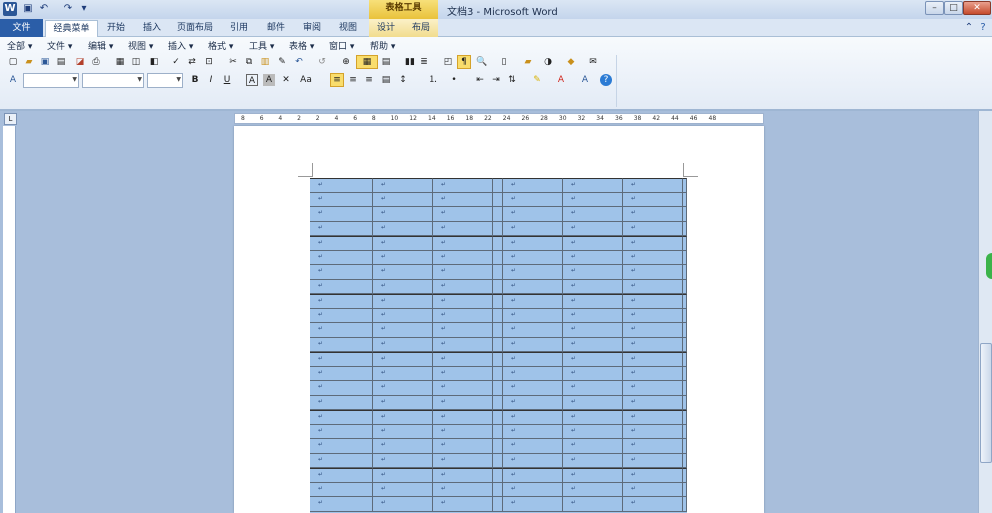  What do you see at coordinates (382, 45) in the screenshot?
I see `menu-help: 帮助 ▾` at bounding box center [382, 45].